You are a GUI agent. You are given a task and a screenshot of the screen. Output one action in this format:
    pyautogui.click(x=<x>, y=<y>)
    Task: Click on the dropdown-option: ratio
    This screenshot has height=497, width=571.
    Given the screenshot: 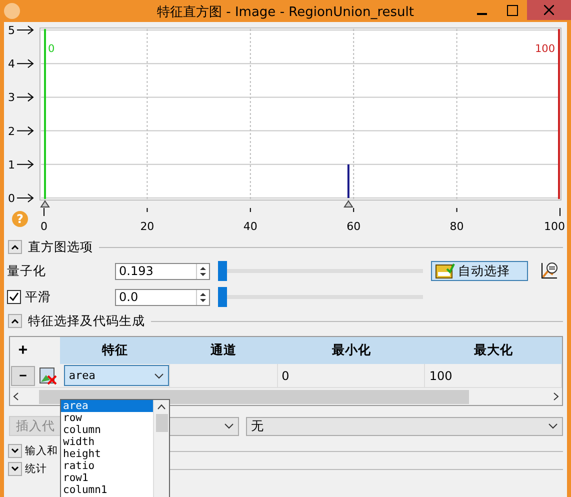 What is the action you would take?
    pyautogui.click(x=107, y=466)
    